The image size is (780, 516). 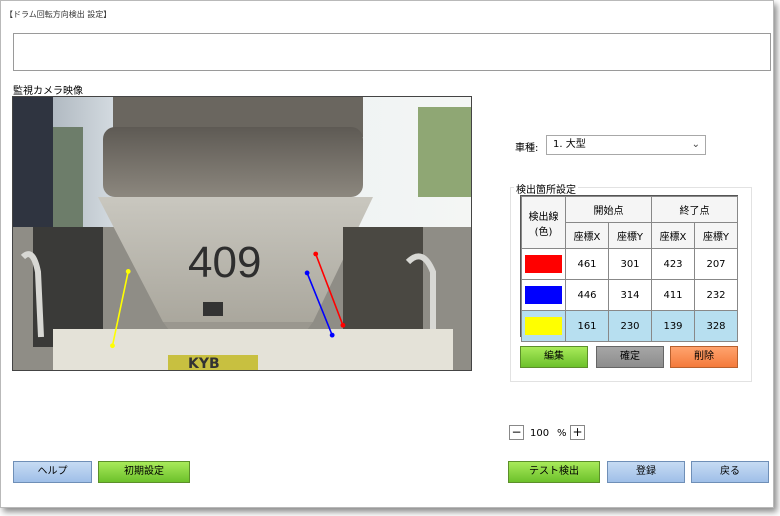 I want to click on header-end: 終了点, so click(x=694, y=209).